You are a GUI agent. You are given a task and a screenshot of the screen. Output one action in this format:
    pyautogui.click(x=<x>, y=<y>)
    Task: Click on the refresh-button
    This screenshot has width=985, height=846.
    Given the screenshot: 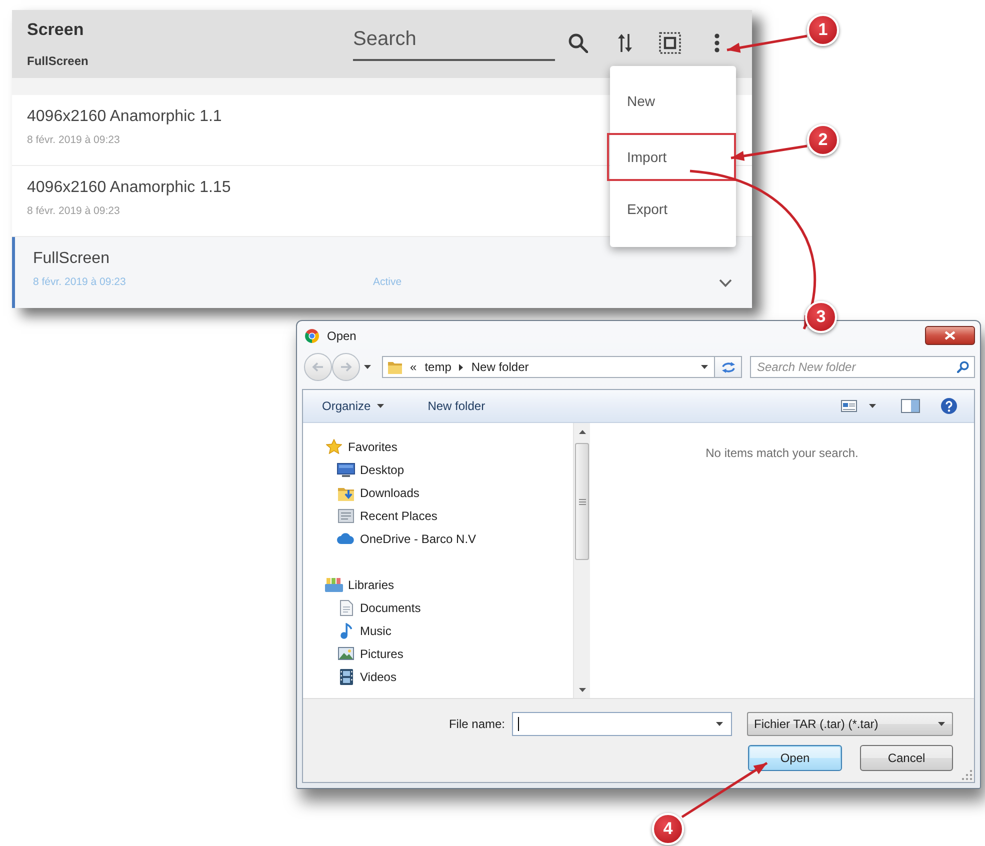 What is the action you would take?
    pyautogui.click(x=728, y=367)
    